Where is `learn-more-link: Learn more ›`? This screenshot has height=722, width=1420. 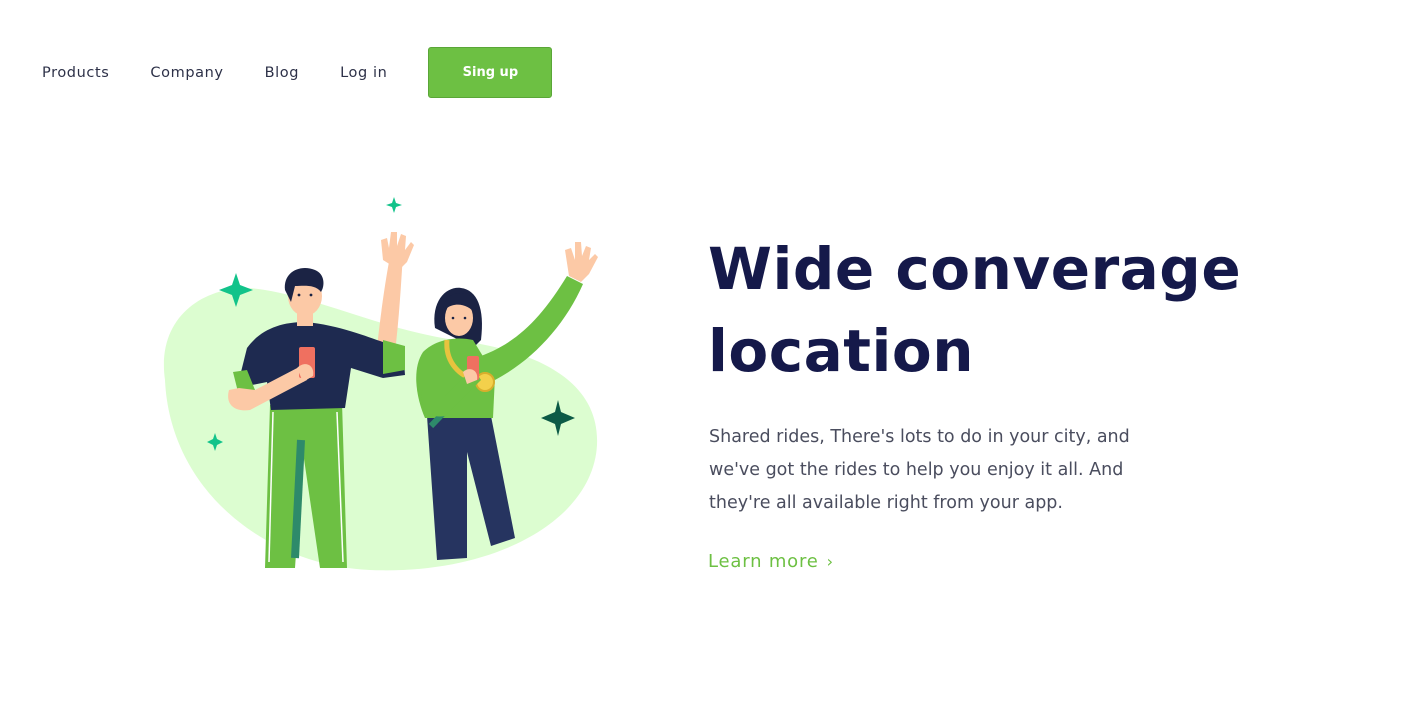 learn-more-link: Learn more › is located at coordinates (771, 561).